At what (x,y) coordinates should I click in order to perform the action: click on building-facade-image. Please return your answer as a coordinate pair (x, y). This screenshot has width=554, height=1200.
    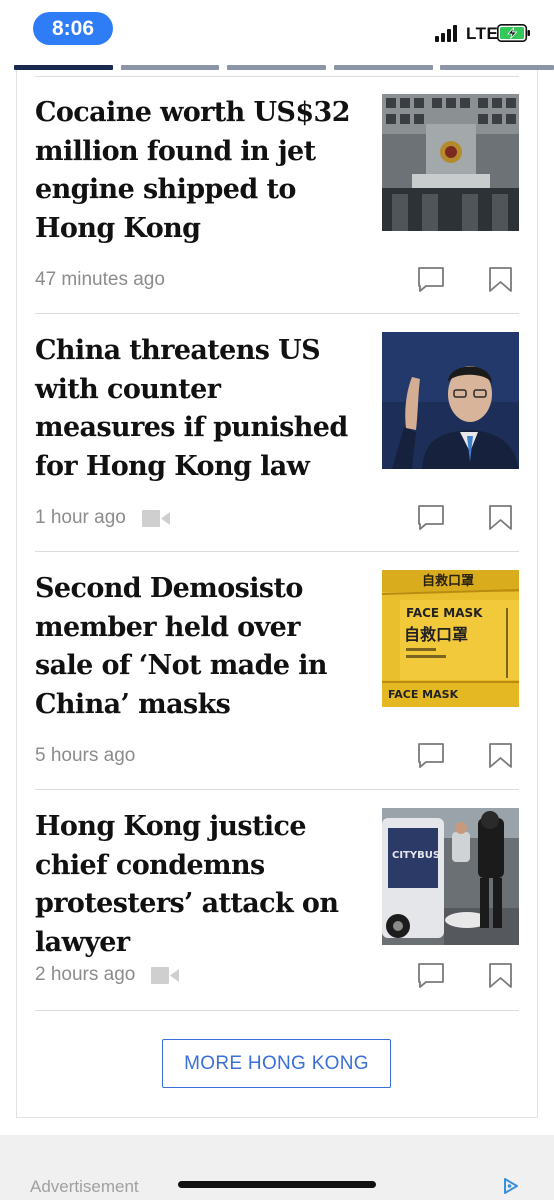
    Looking at the image, I should click on (450, 162).